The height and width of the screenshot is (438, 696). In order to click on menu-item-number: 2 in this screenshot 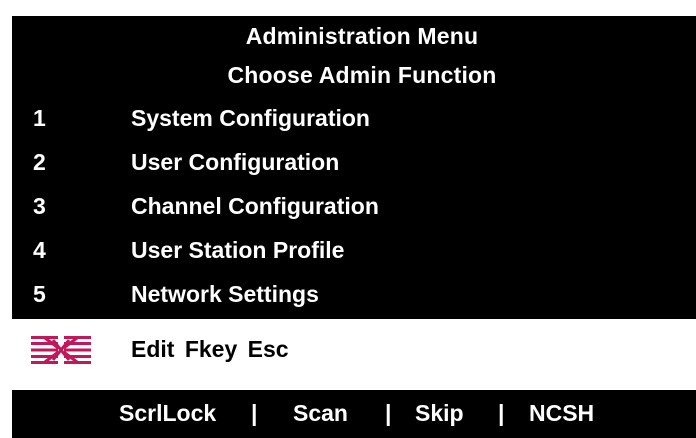, I will do `click(39, 162)`.